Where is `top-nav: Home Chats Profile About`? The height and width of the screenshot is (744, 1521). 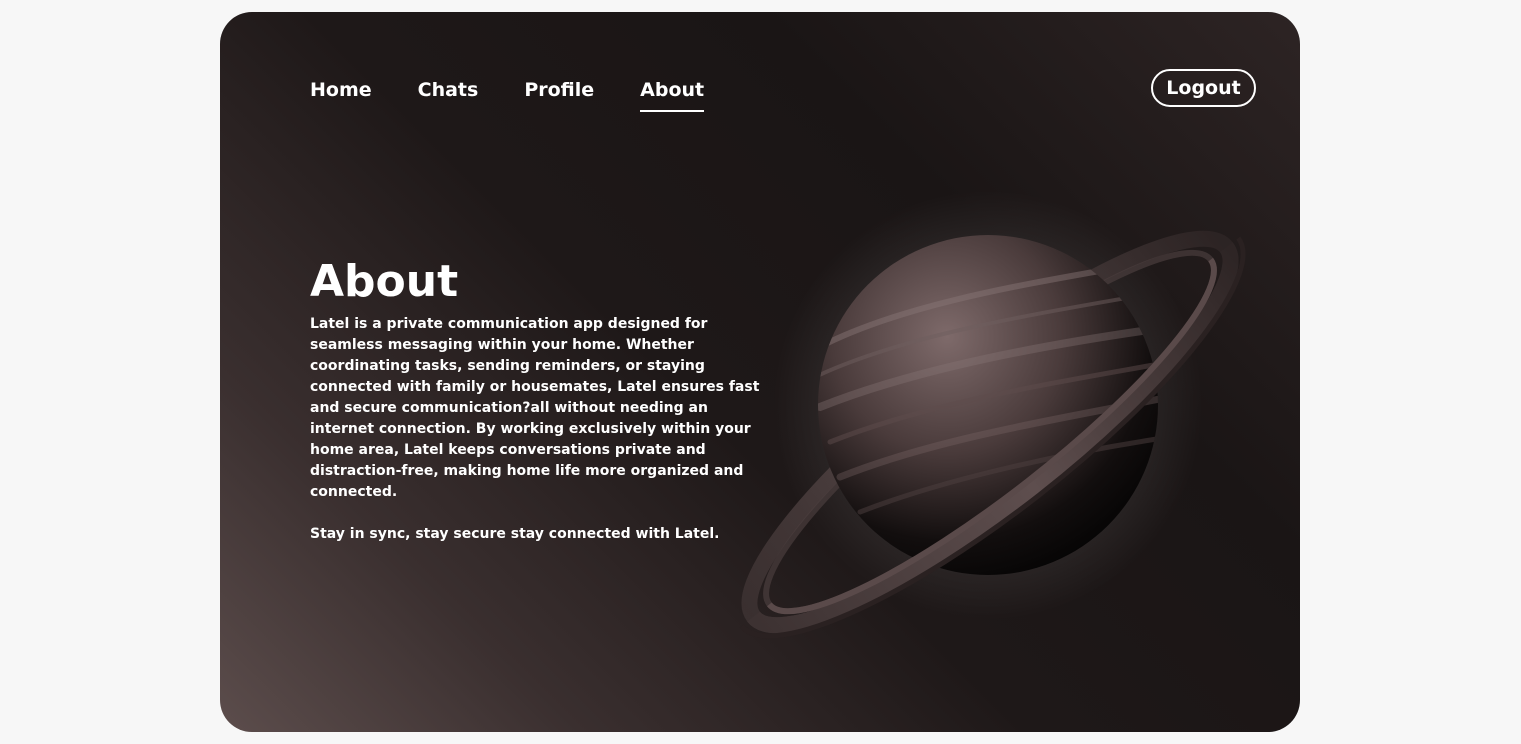 top-nav: Home Chats Profile About is located at coordinates (530, 94).